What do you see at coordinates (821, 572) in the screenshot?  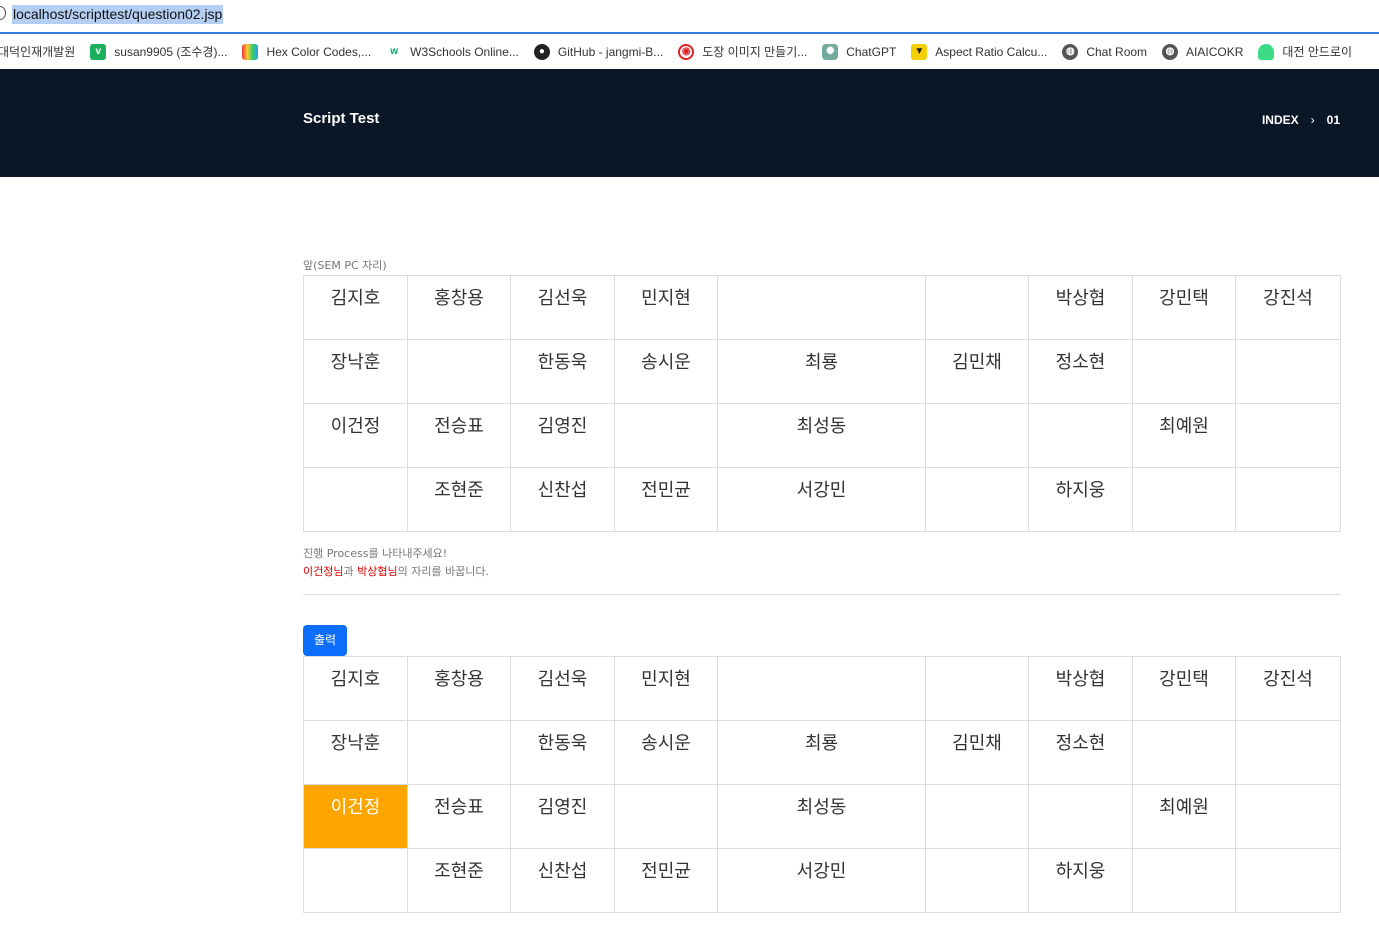 I see `instruction-line-2: 이건정님과 박상협님의 자리를 바꿉니다.` at bounding box center [821, 572].